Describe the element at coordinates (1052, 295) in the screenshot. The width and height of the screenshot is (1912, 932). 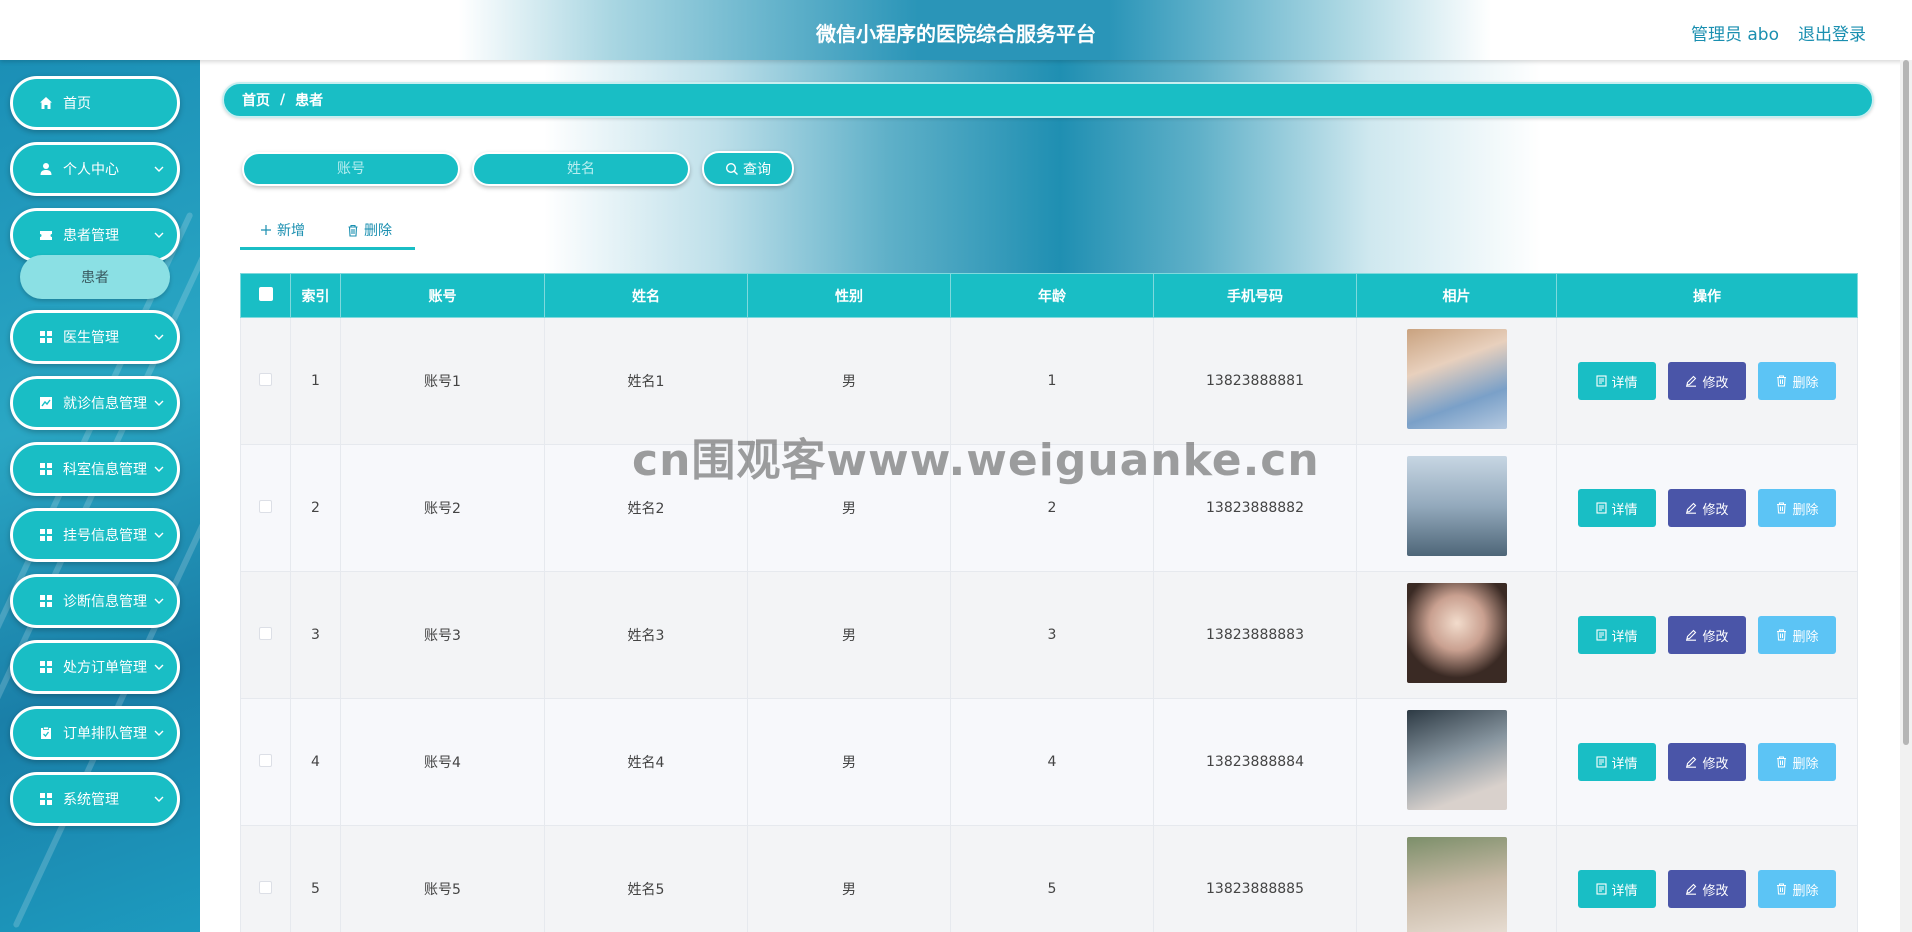
I see `column-header: 年龄` at that location.